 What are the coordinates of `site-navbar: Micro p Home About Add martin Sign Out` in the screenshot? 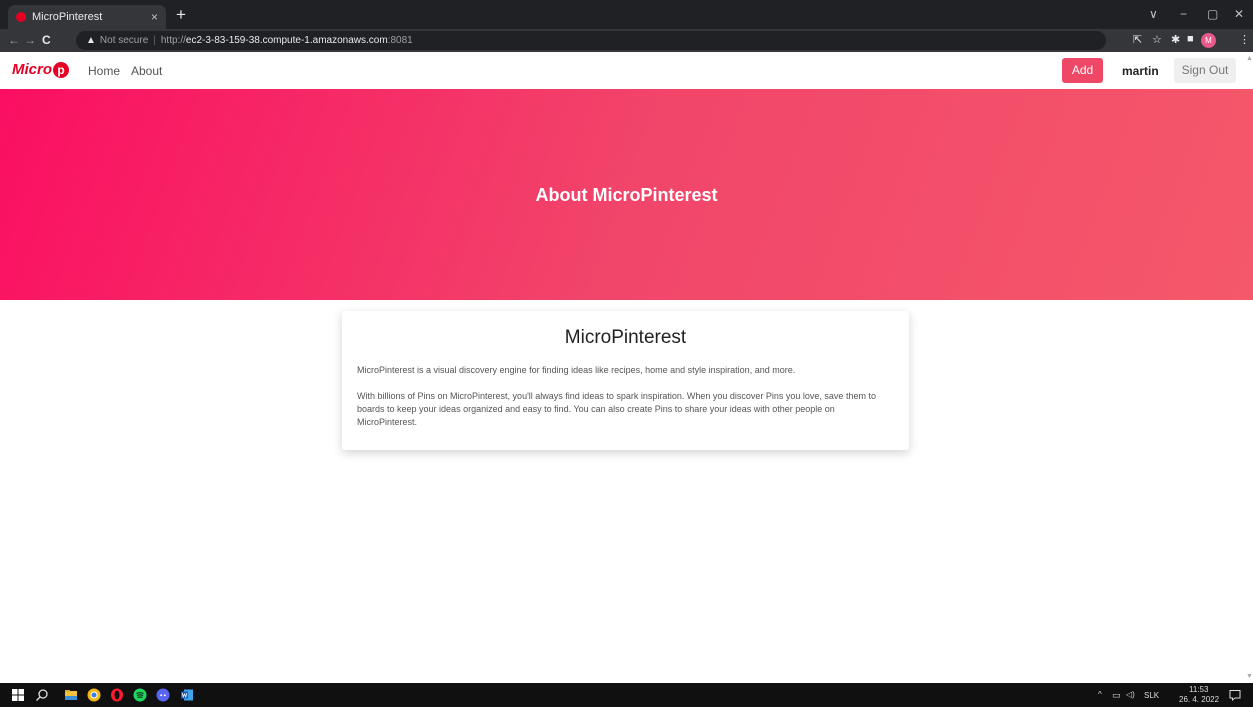 It's located at (626, 70).